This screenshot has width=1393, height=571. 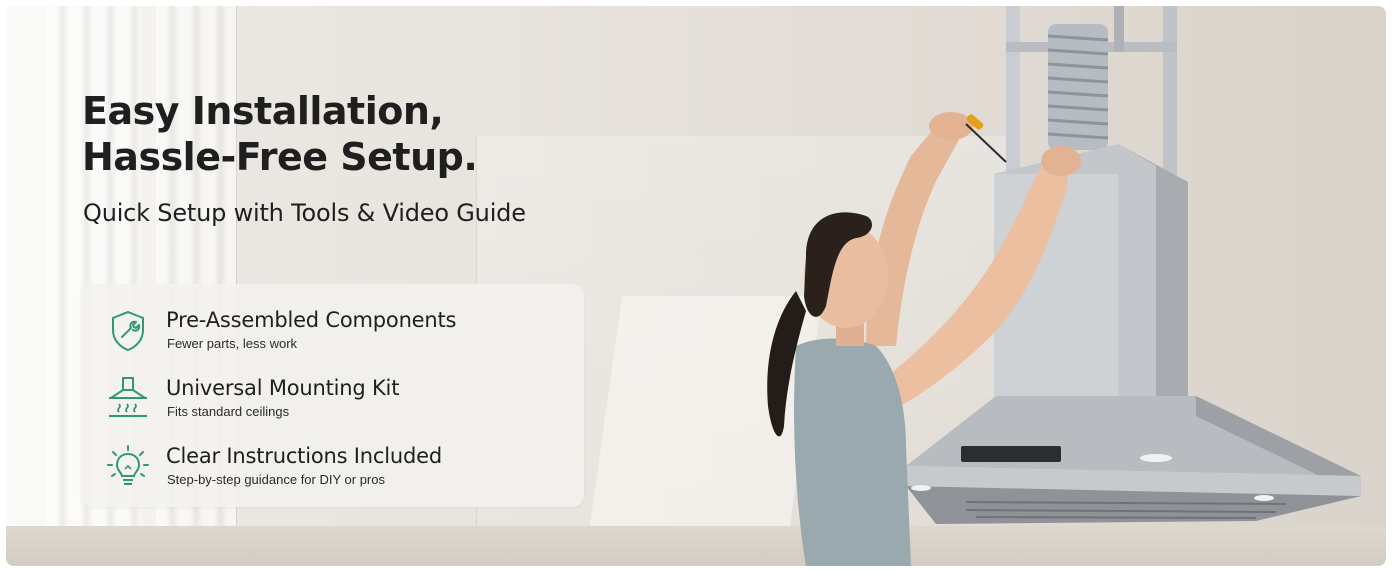 What do you see at coordinates (1133, 460) in the screenshot?
I see `hood-canopy` at bounding box center [1133, 460].